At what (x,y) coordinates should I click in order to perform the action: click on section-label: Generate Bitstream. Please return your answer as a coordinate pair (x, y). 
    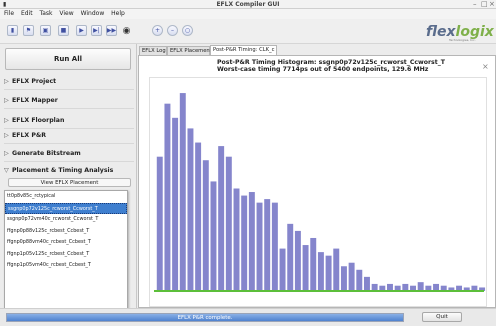
    Looking at the image, I should click on (46, 153).